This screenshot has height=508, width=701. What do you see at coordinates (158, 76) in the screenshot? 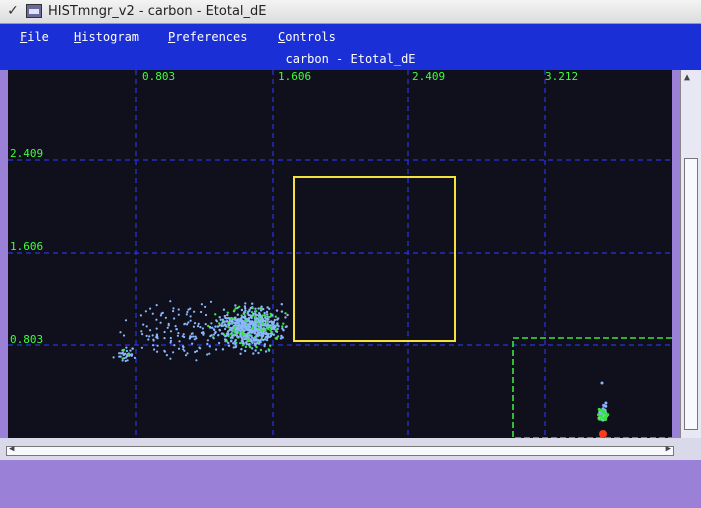
I see `x-tick-label: 0.803` at bounding box center [158, 76].